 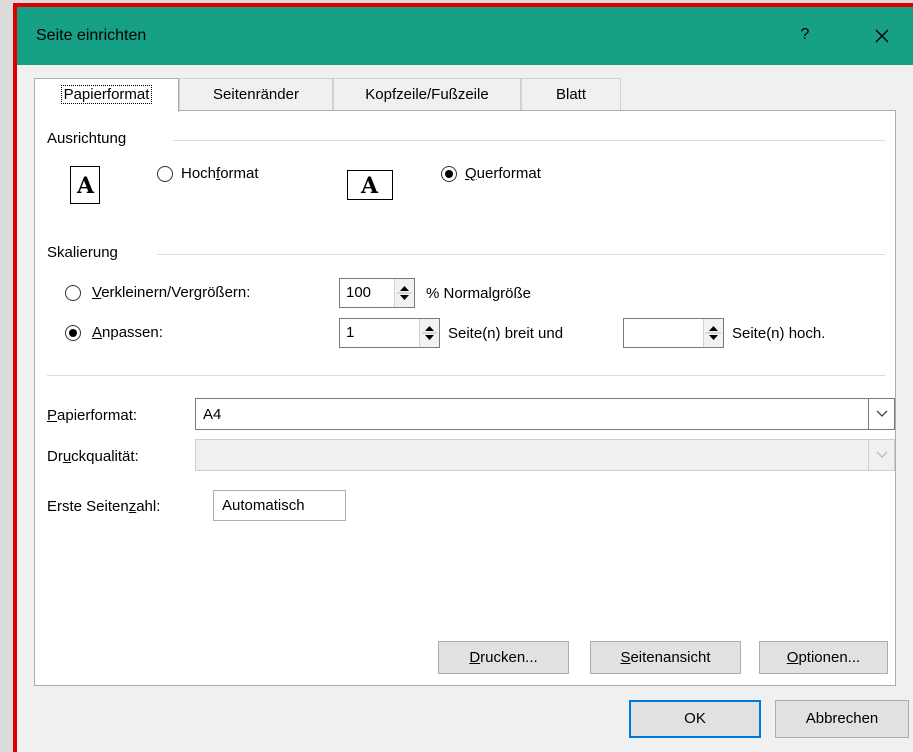 What do you see at coordinates (779, 333) in the screenshot?
I see `pages-tall-suffix: Seite(n) hoch.` at bounding box center [779, 333].